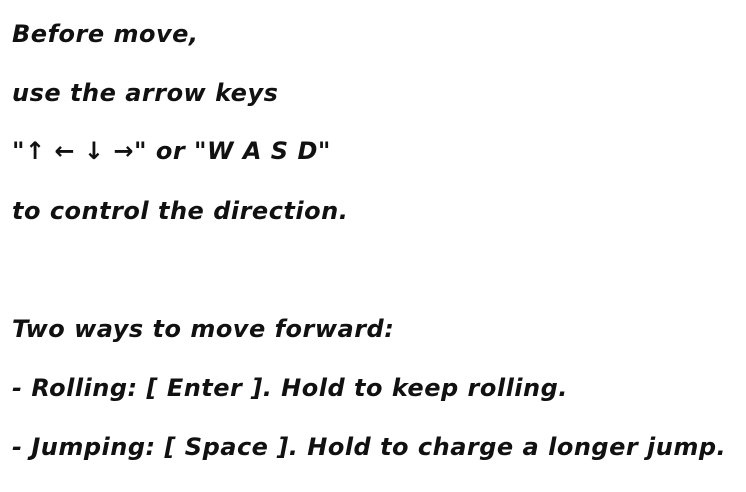  Describe the element at coordinates (105, 34) in the screenshot. I see `direction-intro-text: Before move,` at that location.